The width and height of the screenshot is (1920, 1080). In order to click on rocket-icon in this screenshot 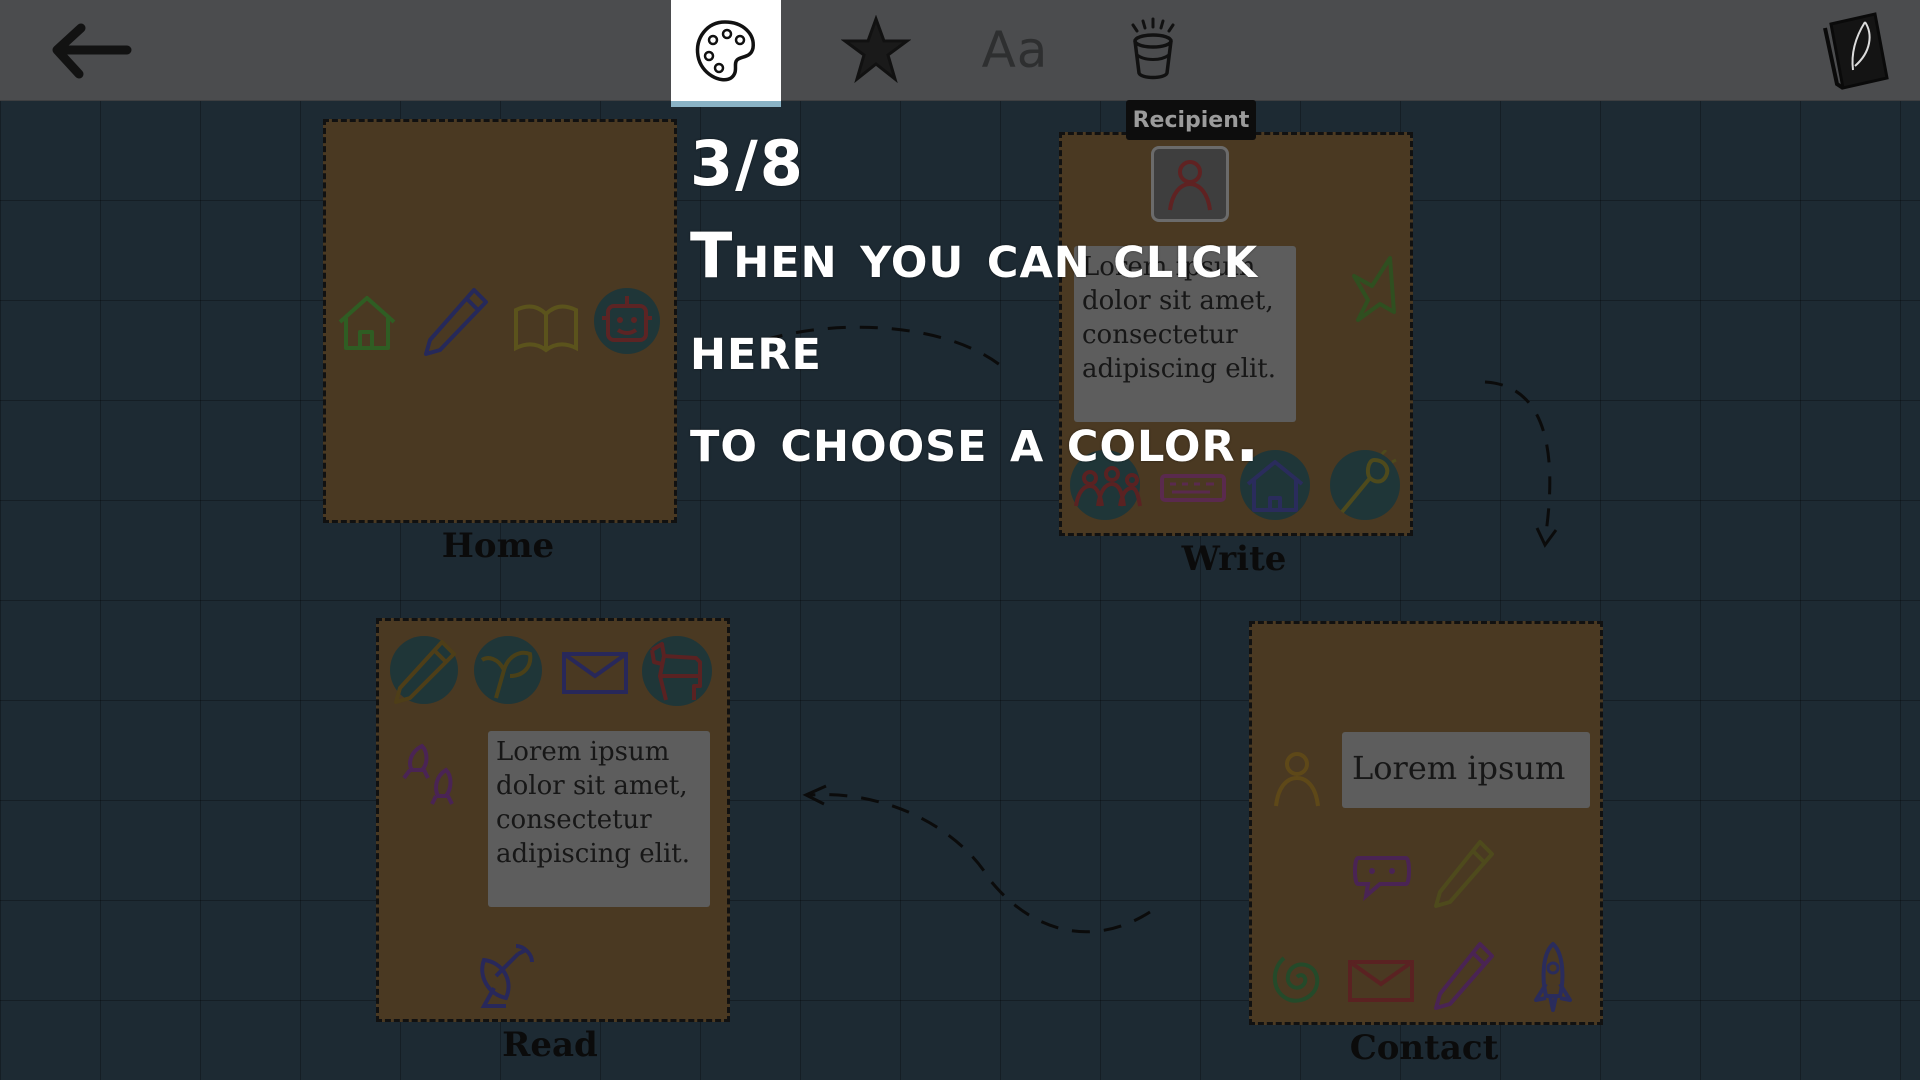, I will do `click(1553, 977)`.